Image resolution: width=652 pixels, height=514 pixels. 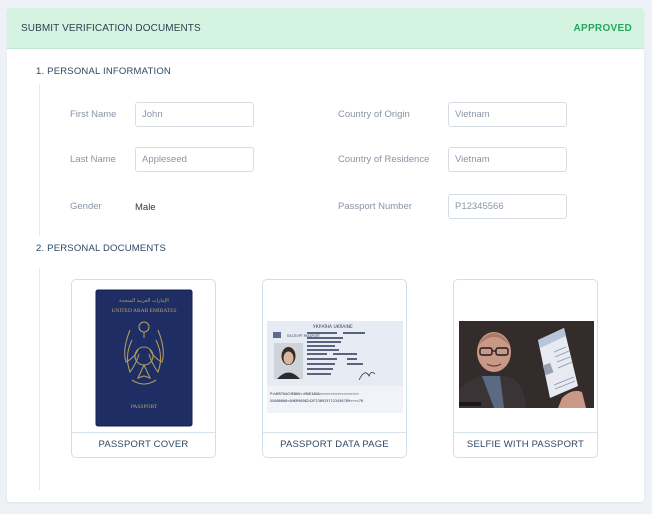 What do you see at coordinates (602, 28) in the screenshot?
I see `status-badge: APPROVED` at bounding box center [602, 28].